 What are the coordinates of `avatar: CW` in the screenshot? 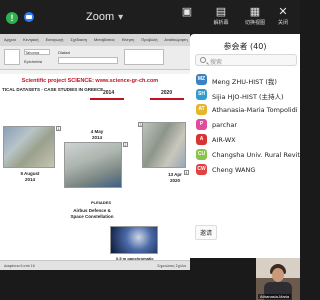 It's located at (201, 169).